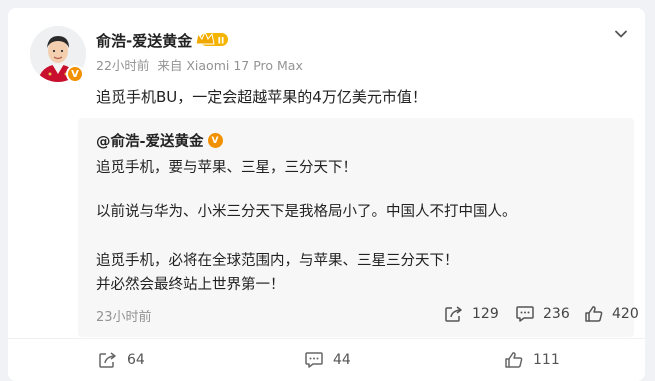 The image size is (655, 381). Describe the element at coordinates (122, 65) in the screenshot. I see `post-time: 22小时前` at that location.